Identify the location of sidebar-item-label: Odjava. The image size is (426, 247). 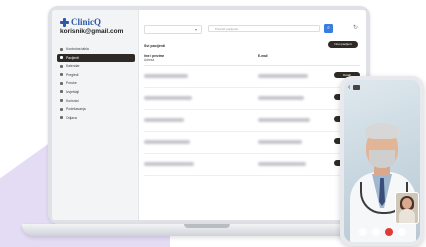
(71, 117).